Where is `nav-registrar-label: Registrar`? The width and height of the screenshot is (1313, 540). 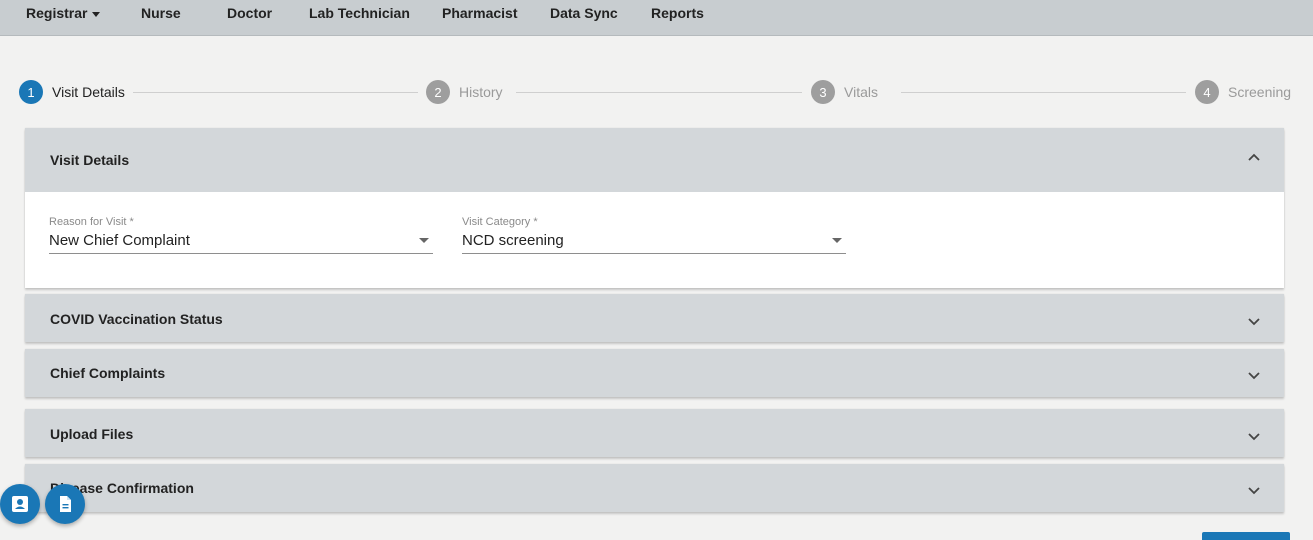
nav-registrar-label: Registrar is located at coordinates (57, 13).